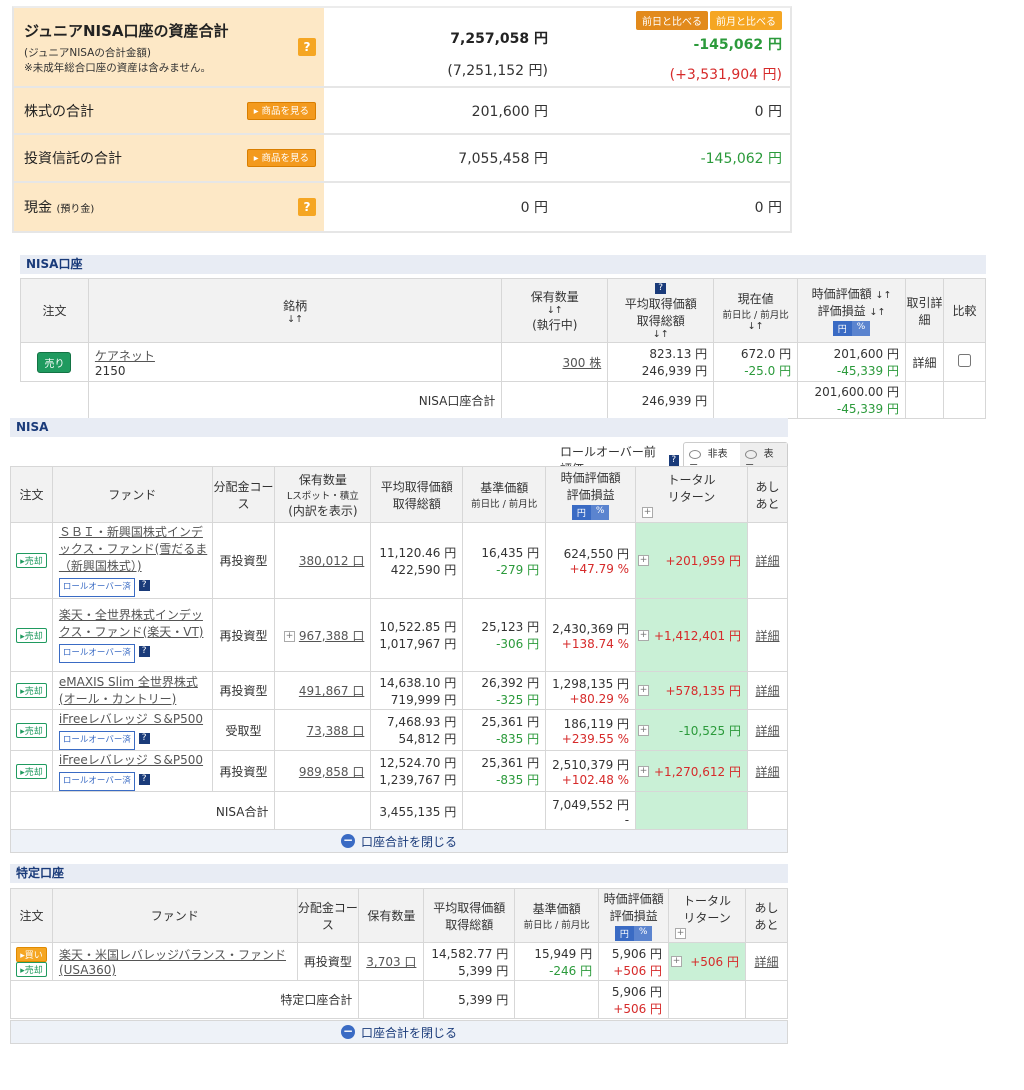 The width and height of the screenshot is (1024, 1090). I want to click on col-name: 銘柄 ↓↑, so click(295, 310).